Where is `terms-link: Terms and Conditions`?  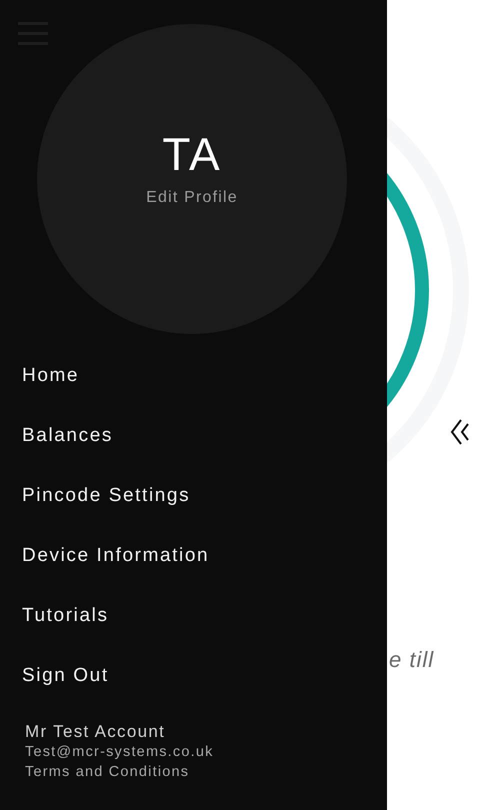
terms-link: Terms and Conditions is located at coordinates (107, 772).